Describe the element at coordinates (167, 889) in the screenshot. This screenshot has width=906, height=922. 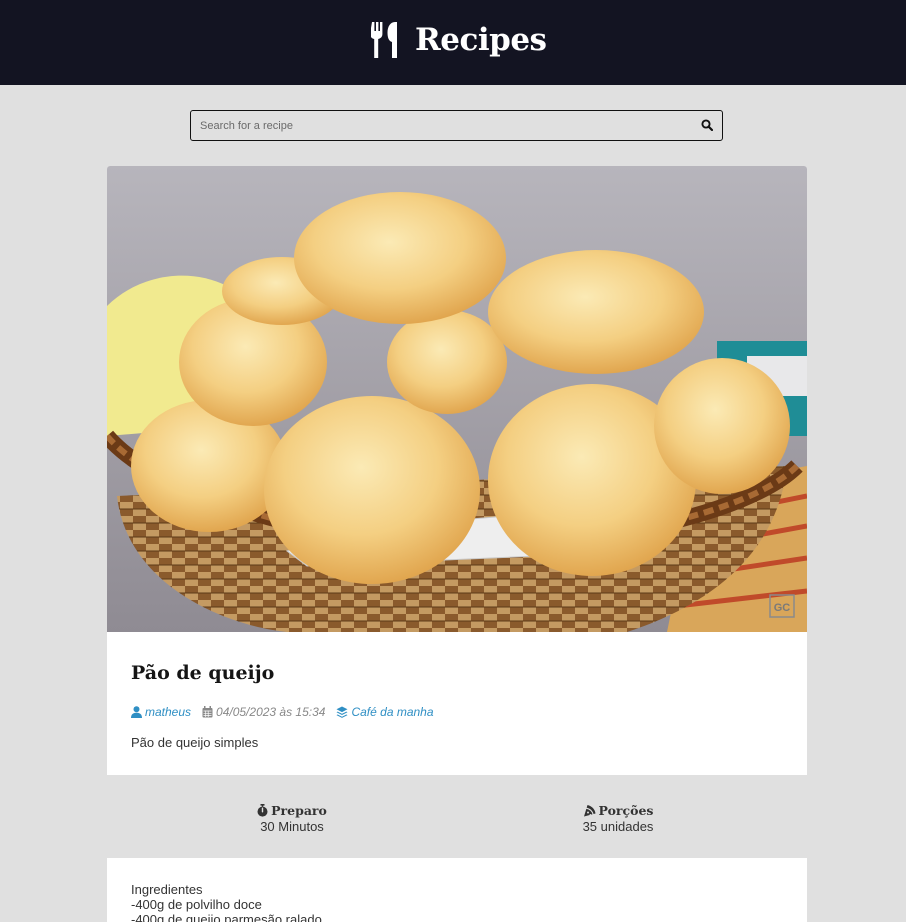
I see `ingredients-heading: Ingredientes` at that location.